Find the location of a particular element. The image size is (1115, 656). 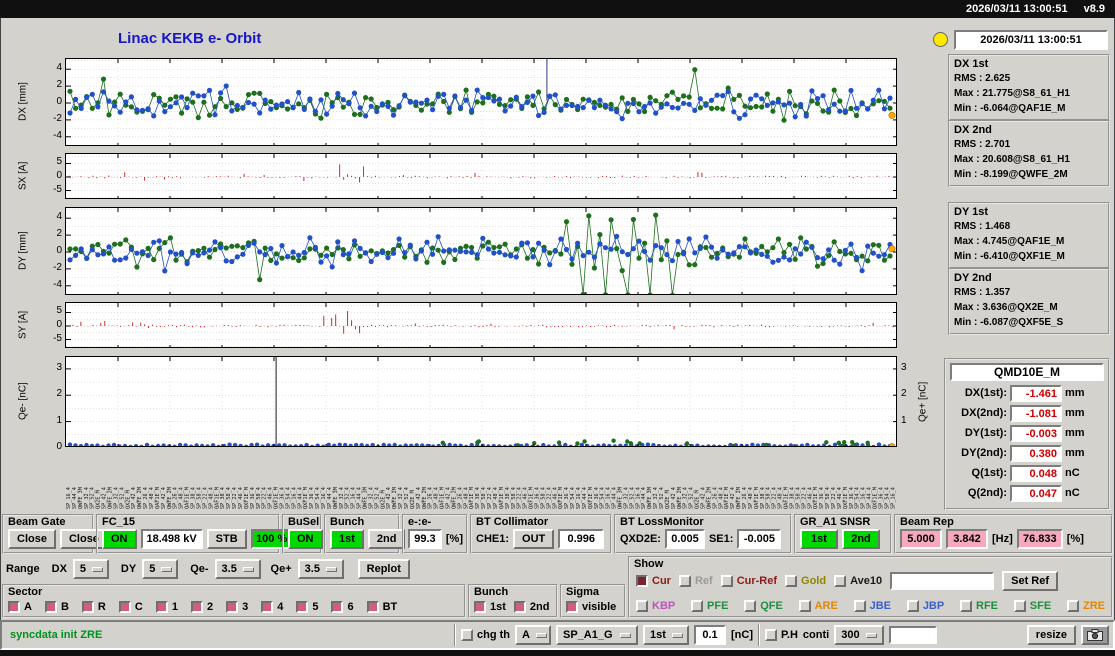

titlebar-datetime: 2026/03/11 13:00:51 is located at coordinates (1017, 9).